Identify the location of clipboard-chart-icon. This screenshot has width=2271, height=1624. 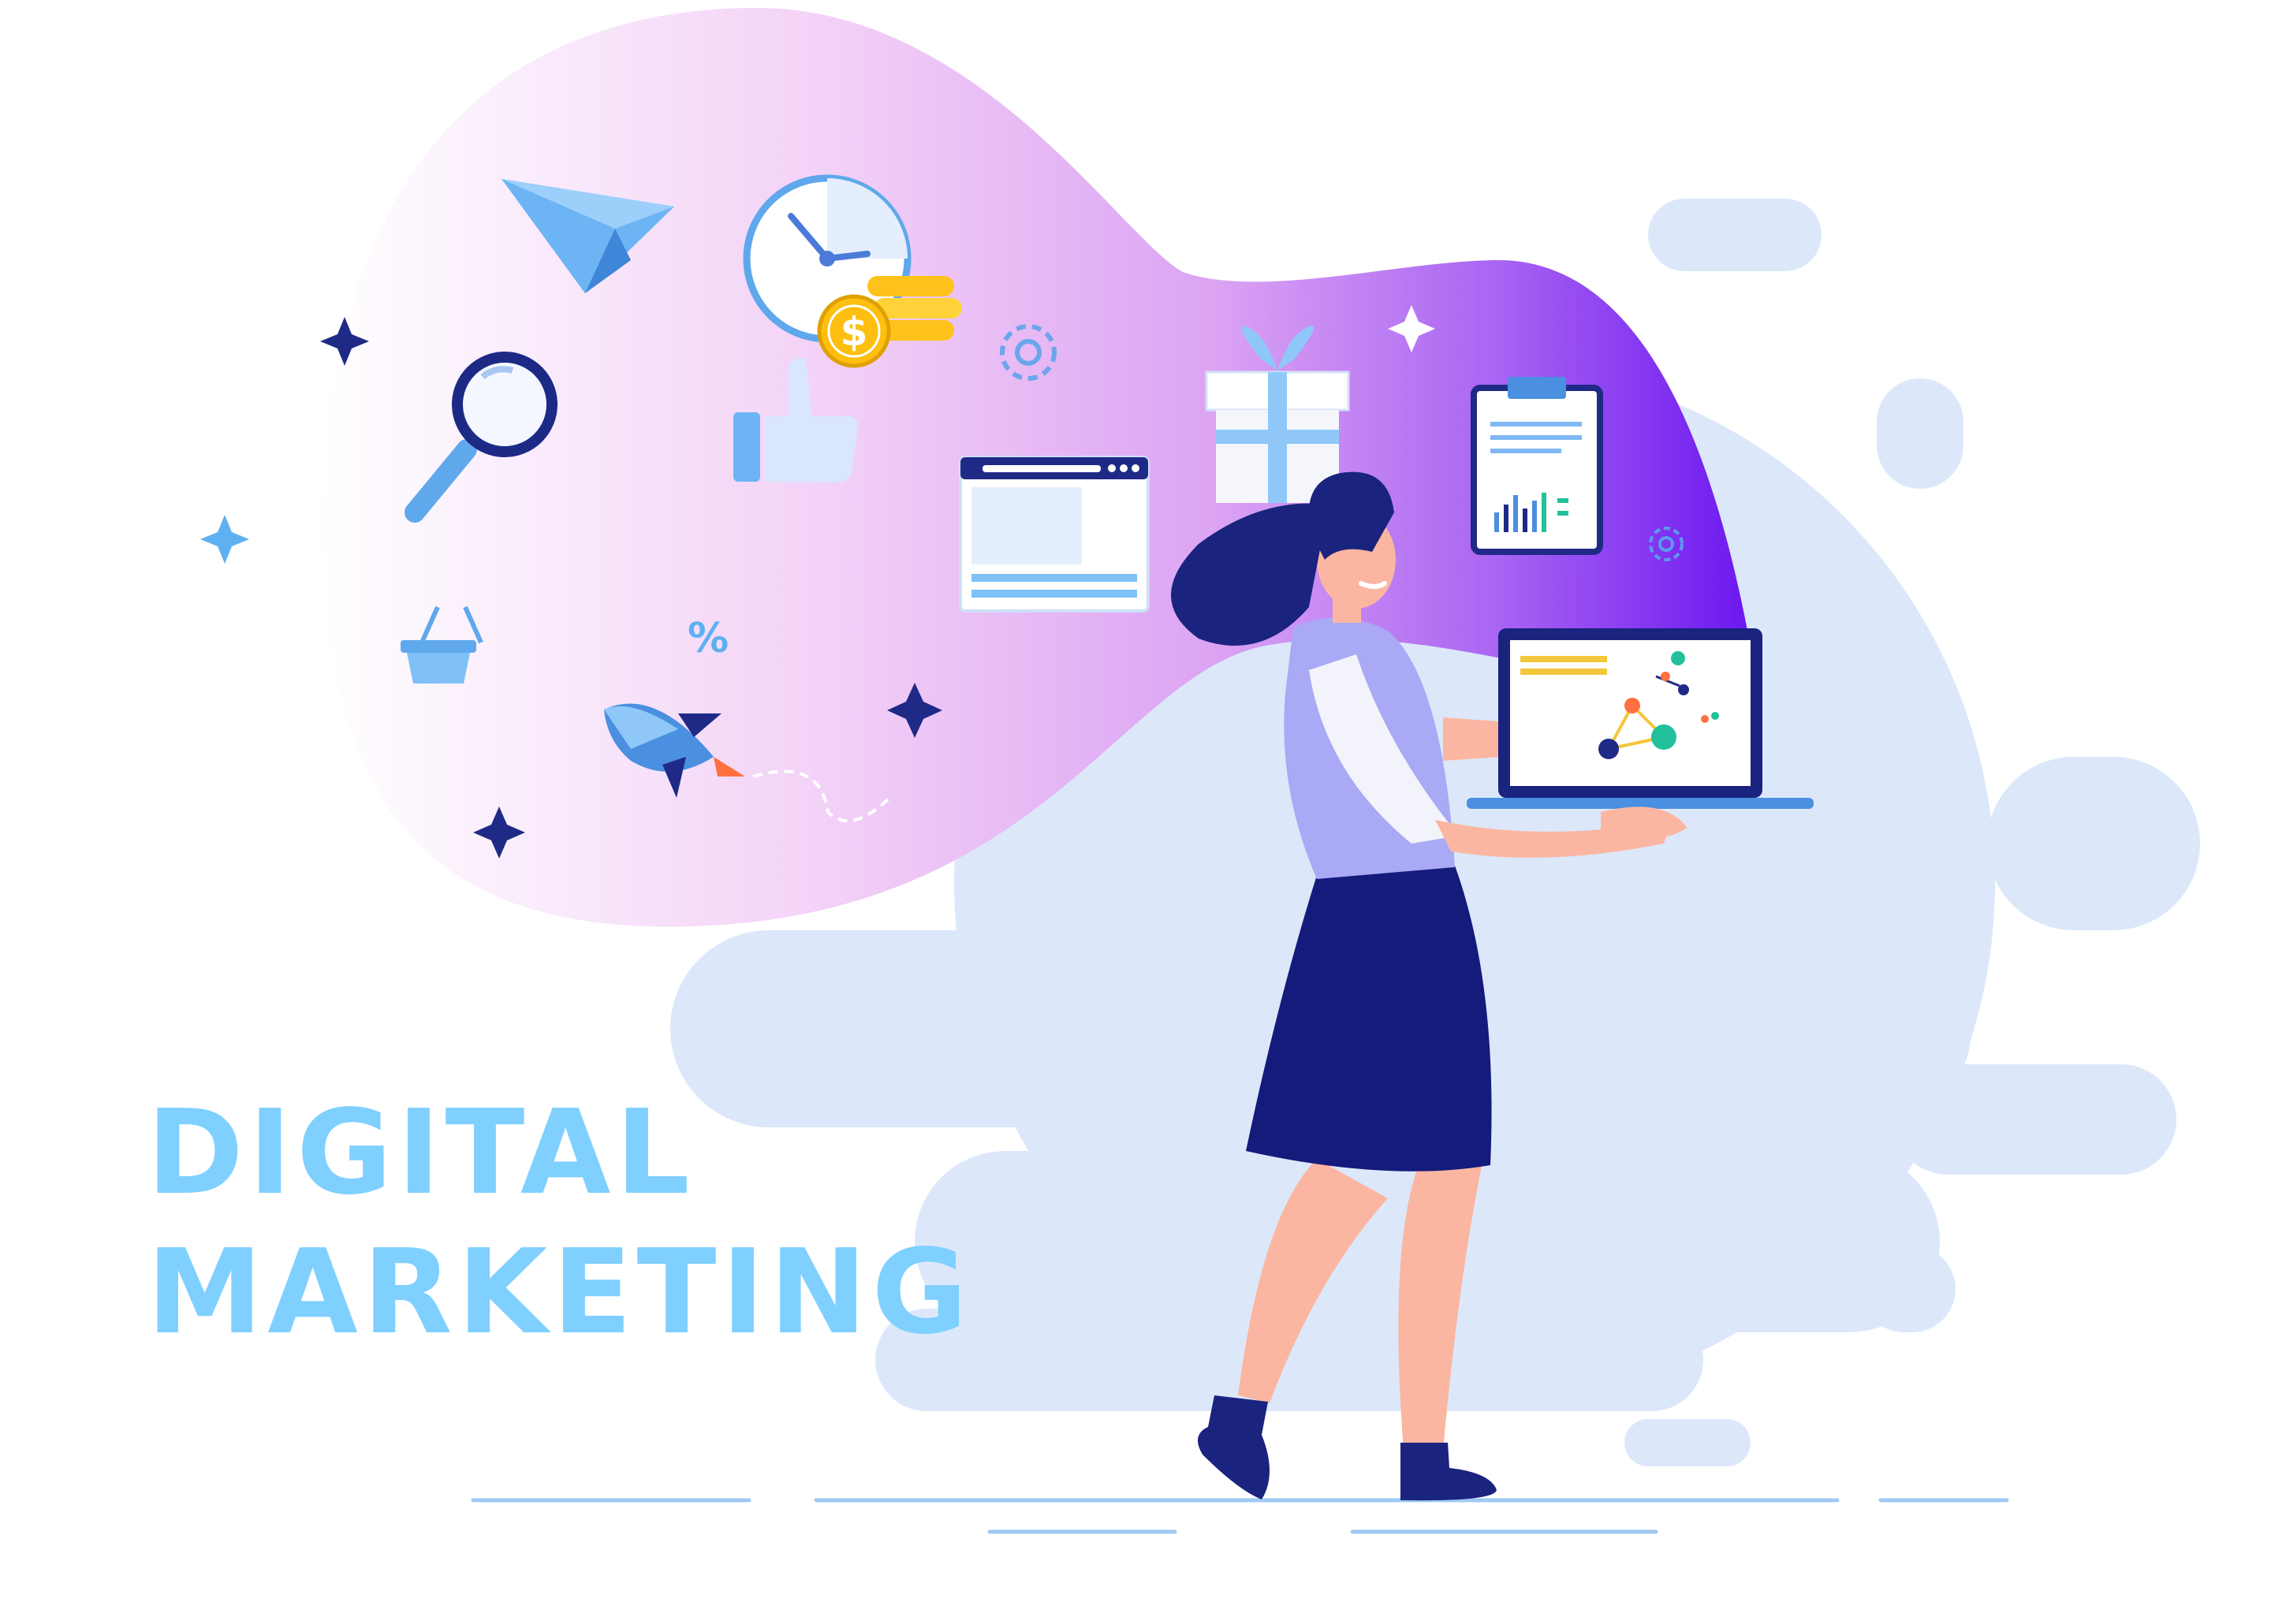
(1537, 466).